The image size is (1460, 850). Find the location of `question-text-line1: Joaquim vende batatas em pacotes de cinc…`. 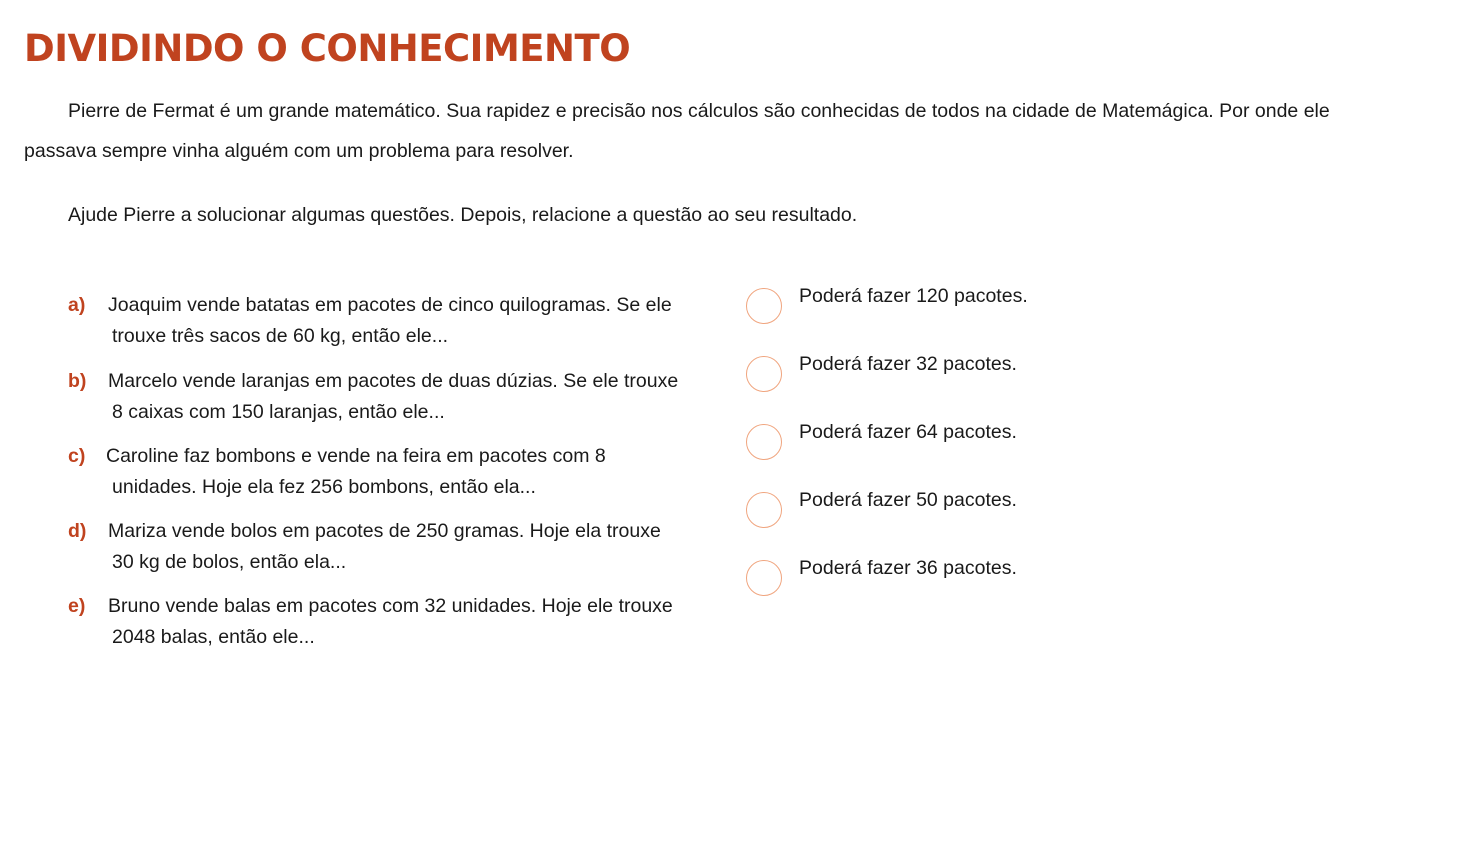

question-text-line1: Joaquim vende batatas em pacotes de cinc… is located at coordinates (390, 305).